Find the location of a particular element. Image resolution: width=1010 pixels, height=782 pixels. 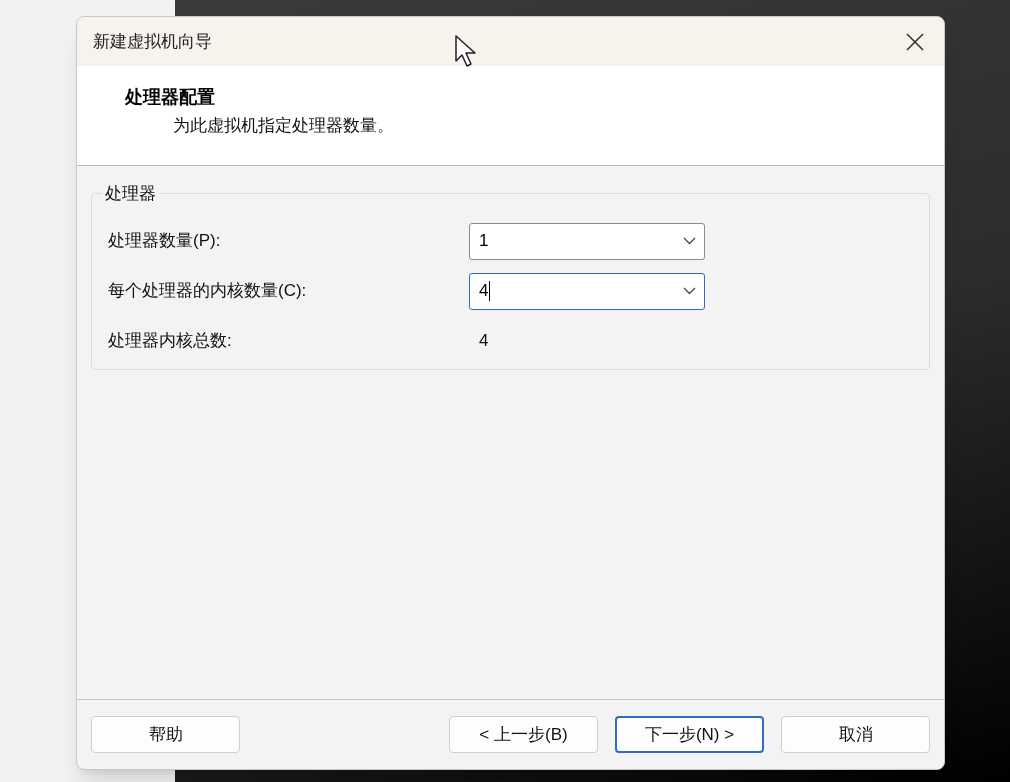

window-title: 新建虚拟机向导 is located at coordinates (152, 41).